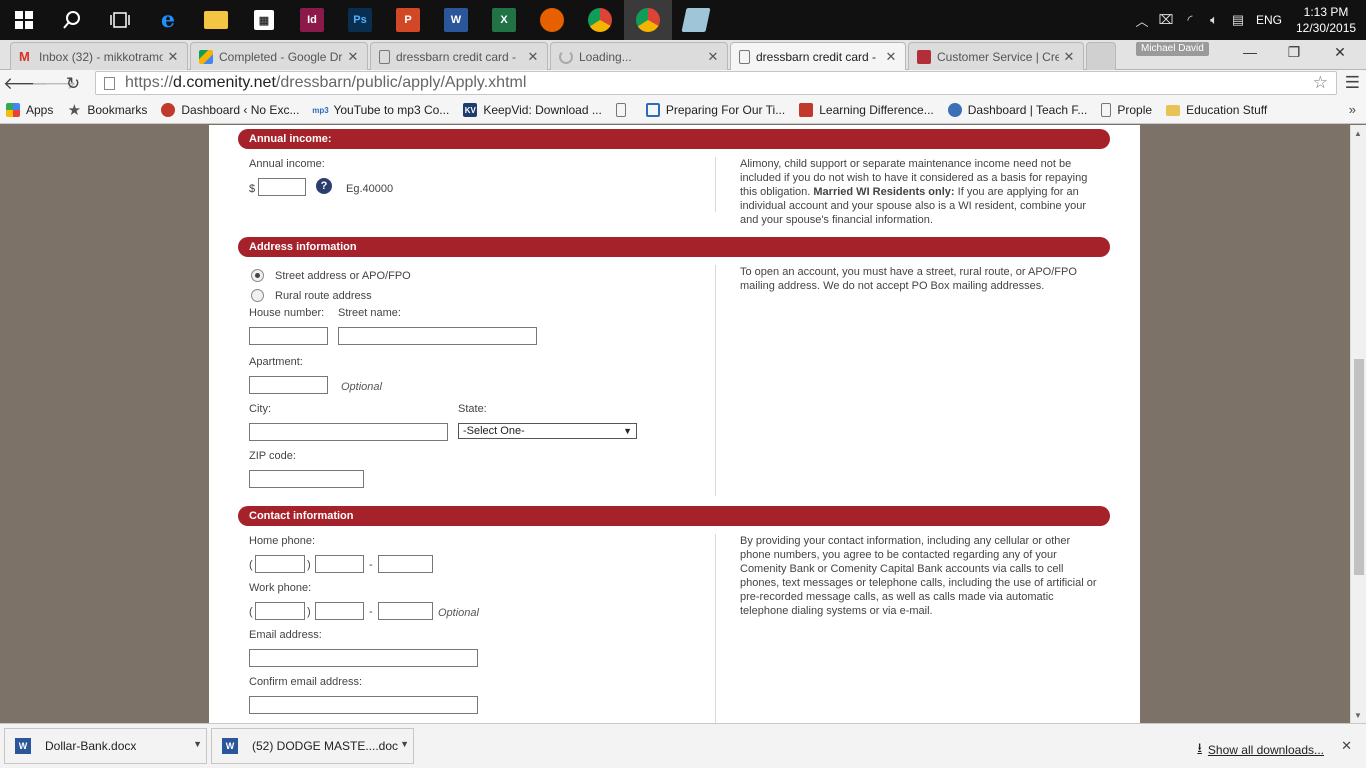 The width and height of the screenshot is (1366, 768). I want to click on scroll-up-icon: ▲, so click(1358, 133).